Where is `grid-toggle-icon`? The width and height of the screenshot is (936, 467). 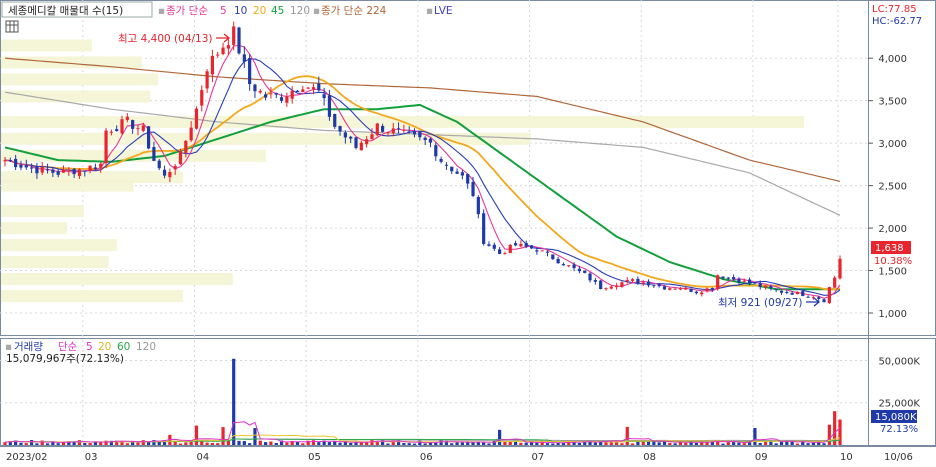
grid-toggle-icon is located at coordinates (12, 26).